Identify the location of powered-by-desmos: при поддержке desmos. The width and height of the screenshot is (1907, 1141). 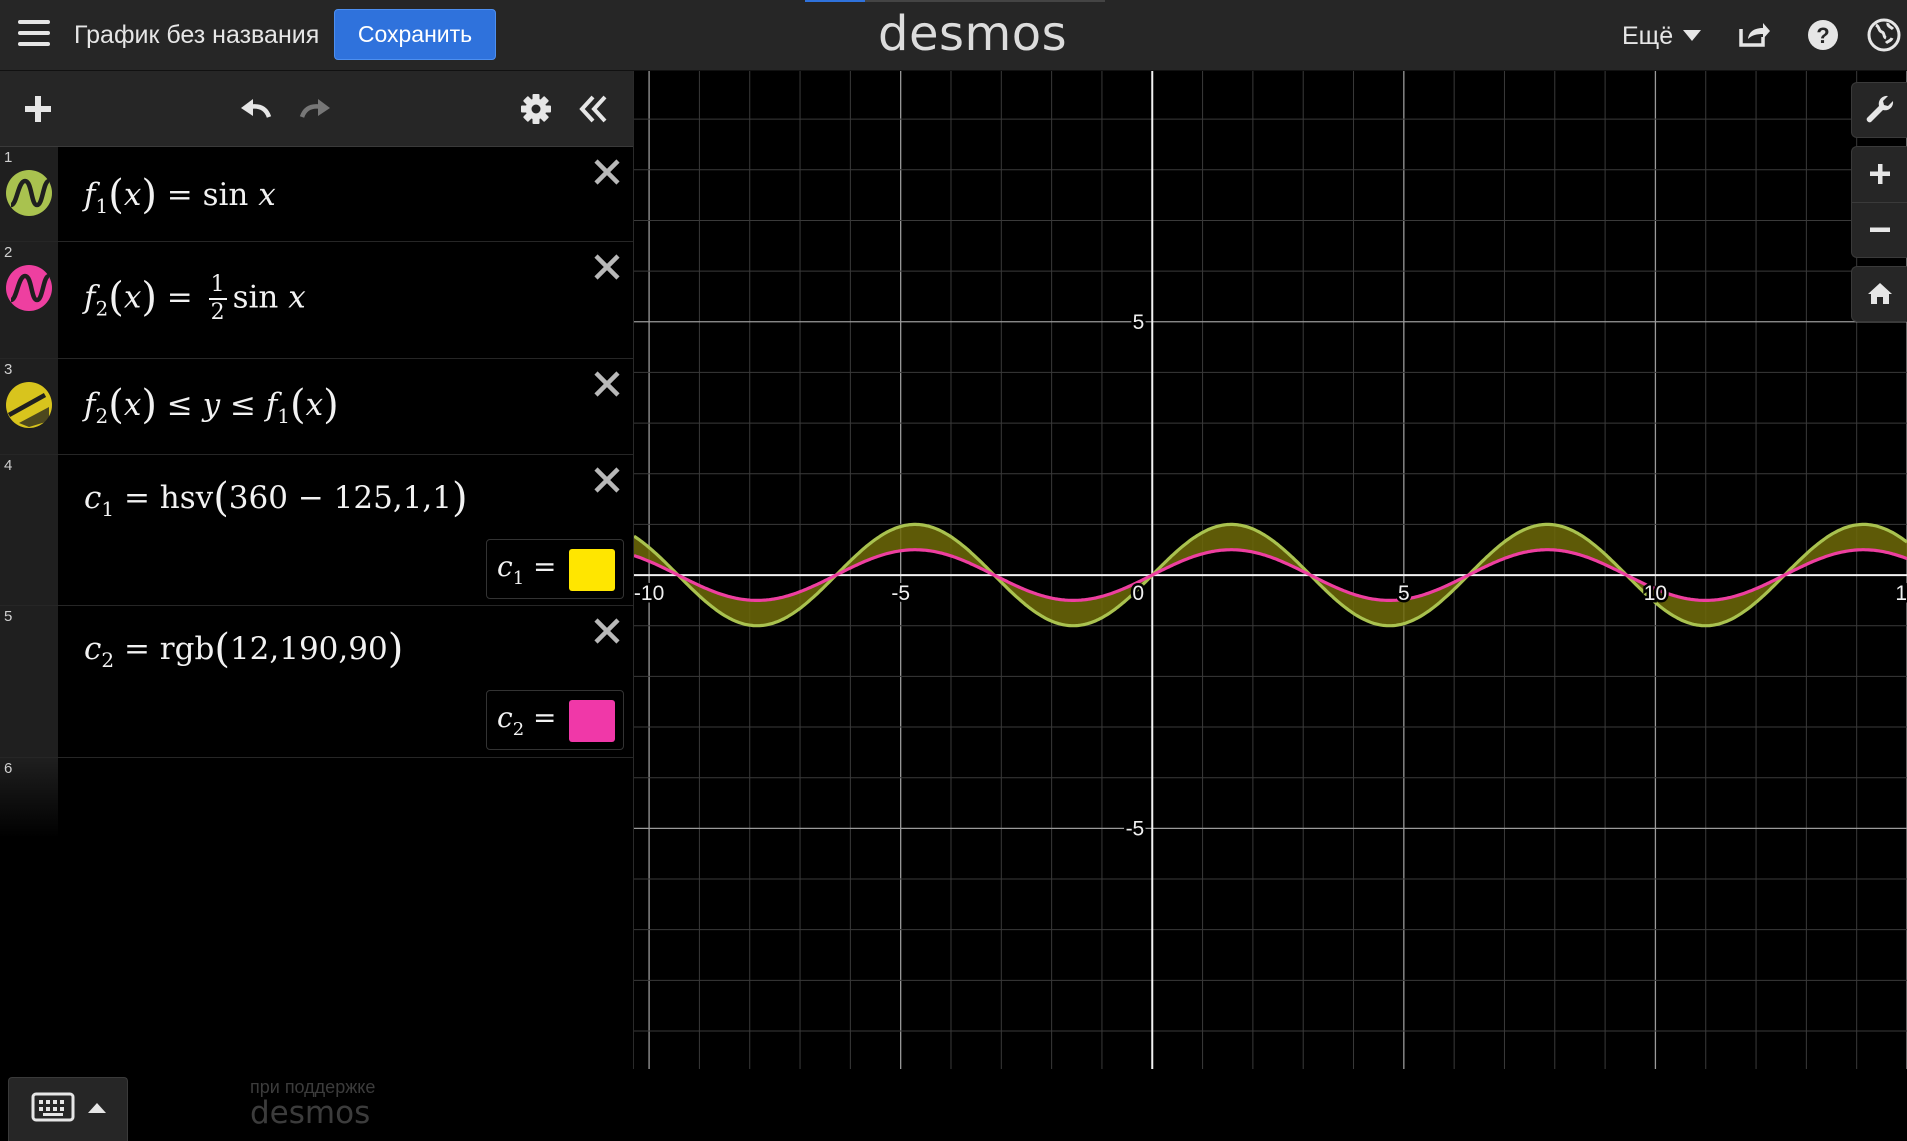
(312, 1104).